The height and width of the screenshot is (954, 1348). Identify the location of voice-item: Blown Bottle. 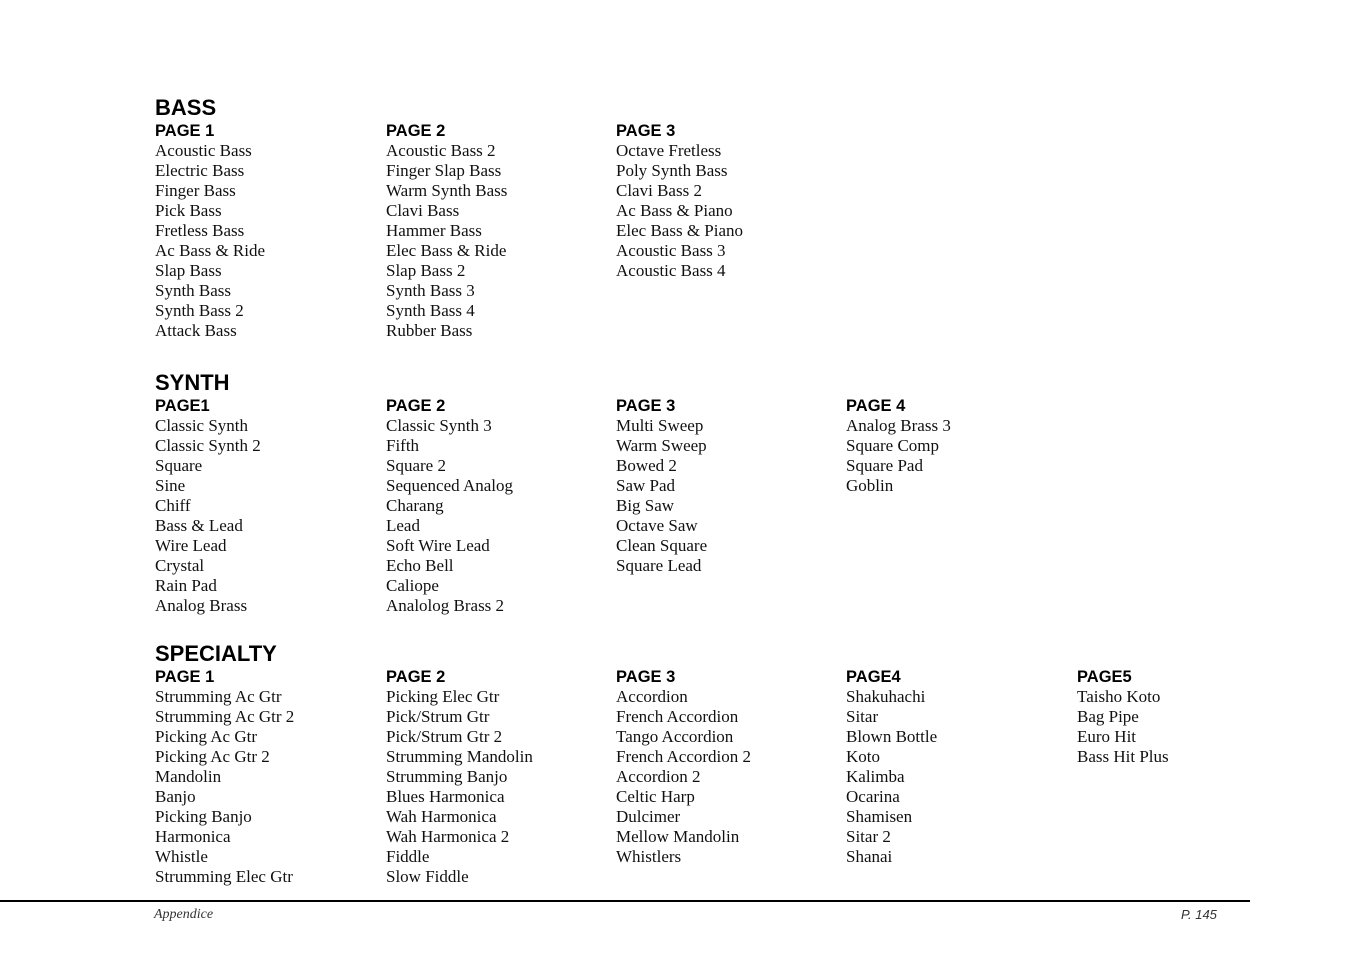
(892, 736).